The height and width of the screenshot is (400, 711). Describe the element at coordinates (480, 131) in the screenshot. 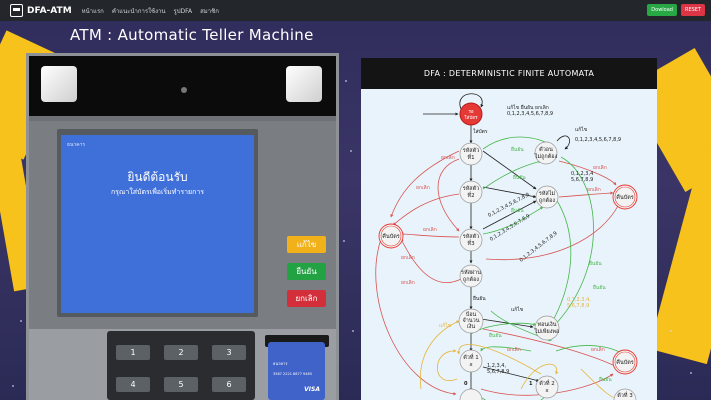

I see `label-insert-card: ใส่บัตร` at that location.